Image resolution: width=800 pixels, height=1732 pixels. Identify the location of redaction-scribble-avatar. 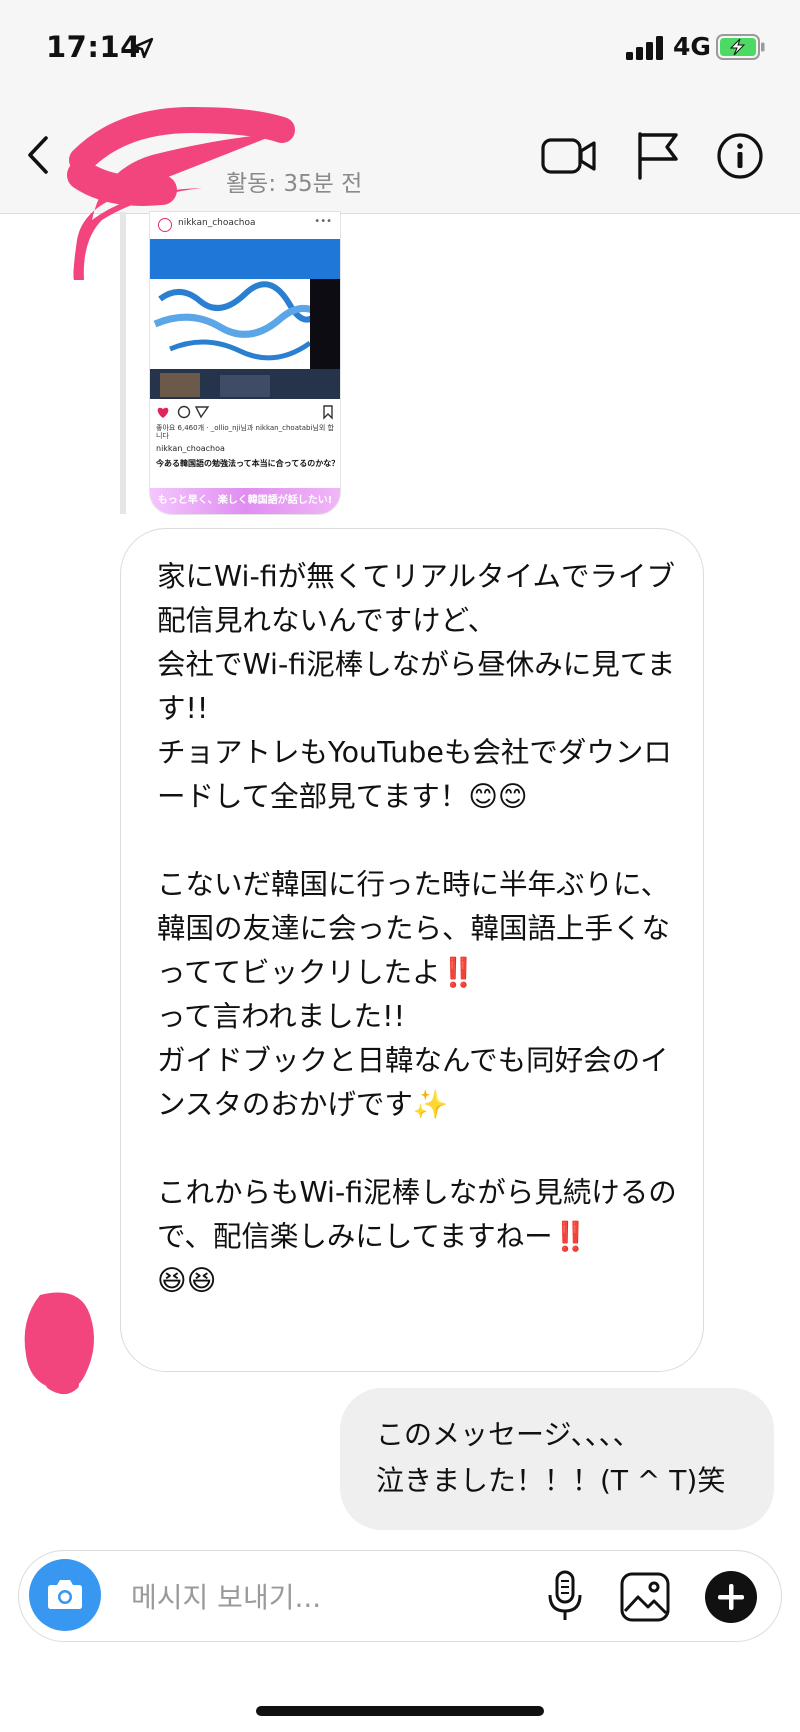
(59, 1343).